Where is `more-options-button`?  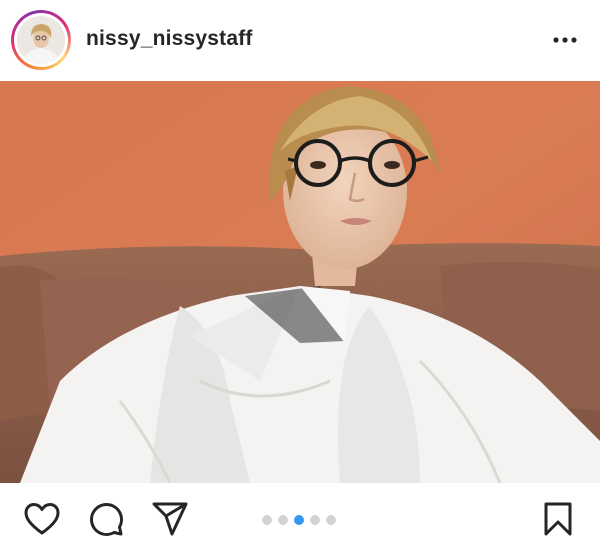
more-options-button is located at coordinates (565, 40).